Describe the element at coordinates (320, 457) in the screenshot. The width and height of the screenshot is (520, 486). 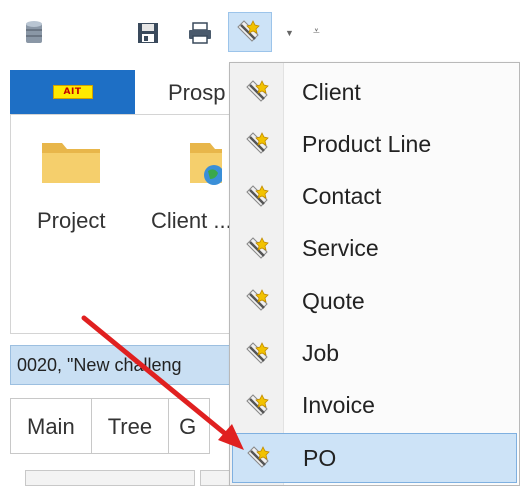
I see `menu-item-label: PO` at that location.